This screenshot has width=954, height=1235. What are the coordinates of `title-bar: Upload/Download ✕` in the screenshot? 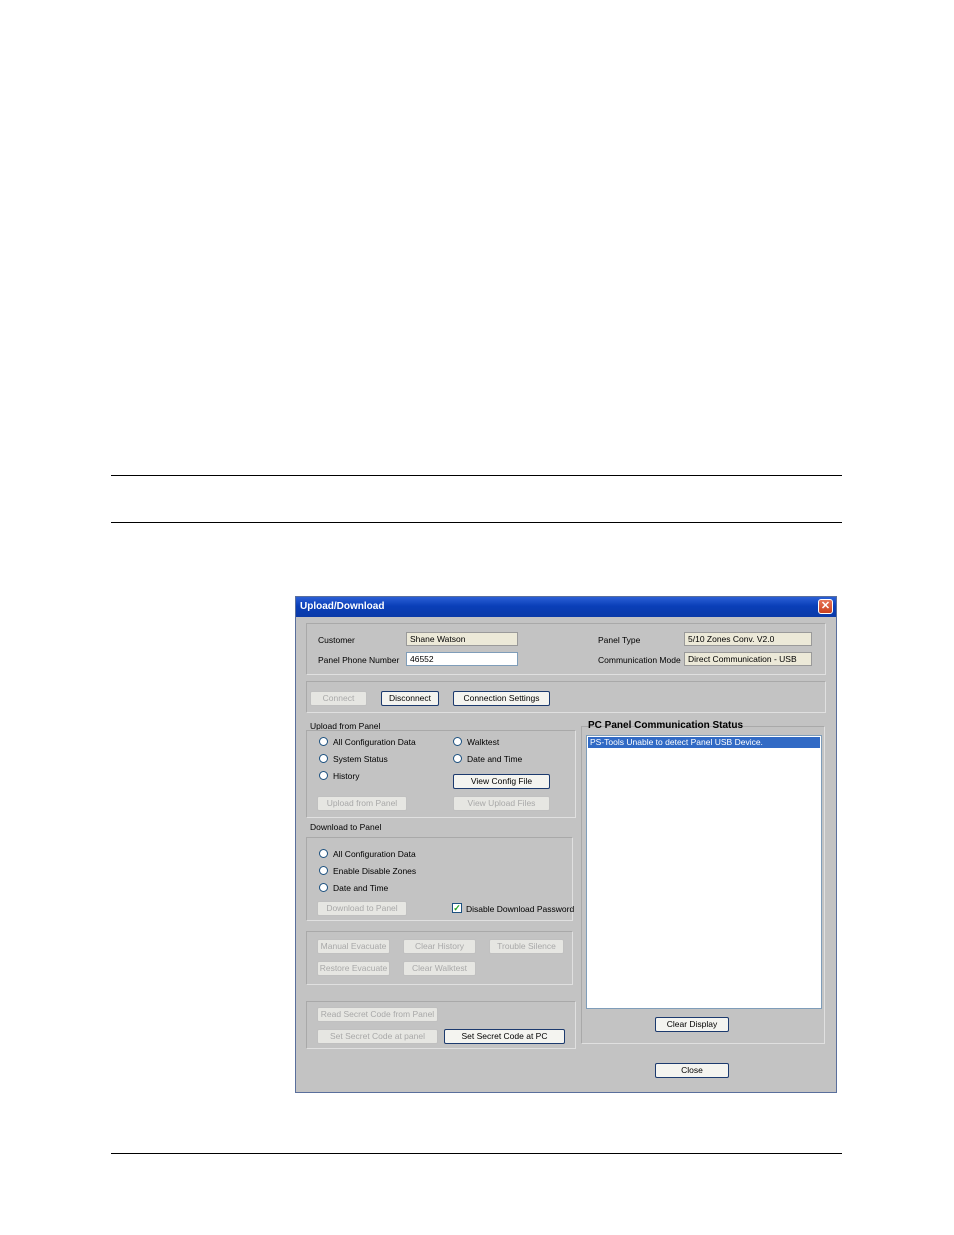 It's located at (566, 607).